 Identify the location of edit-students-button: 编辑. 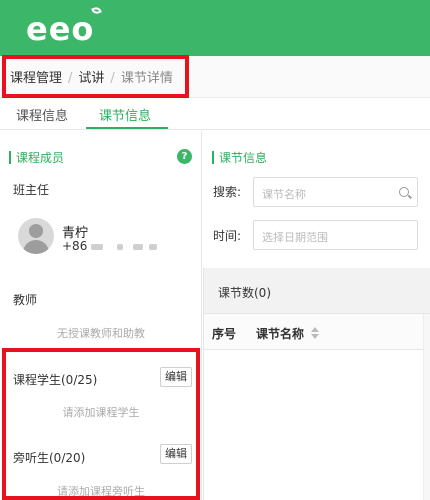
(176, 377).